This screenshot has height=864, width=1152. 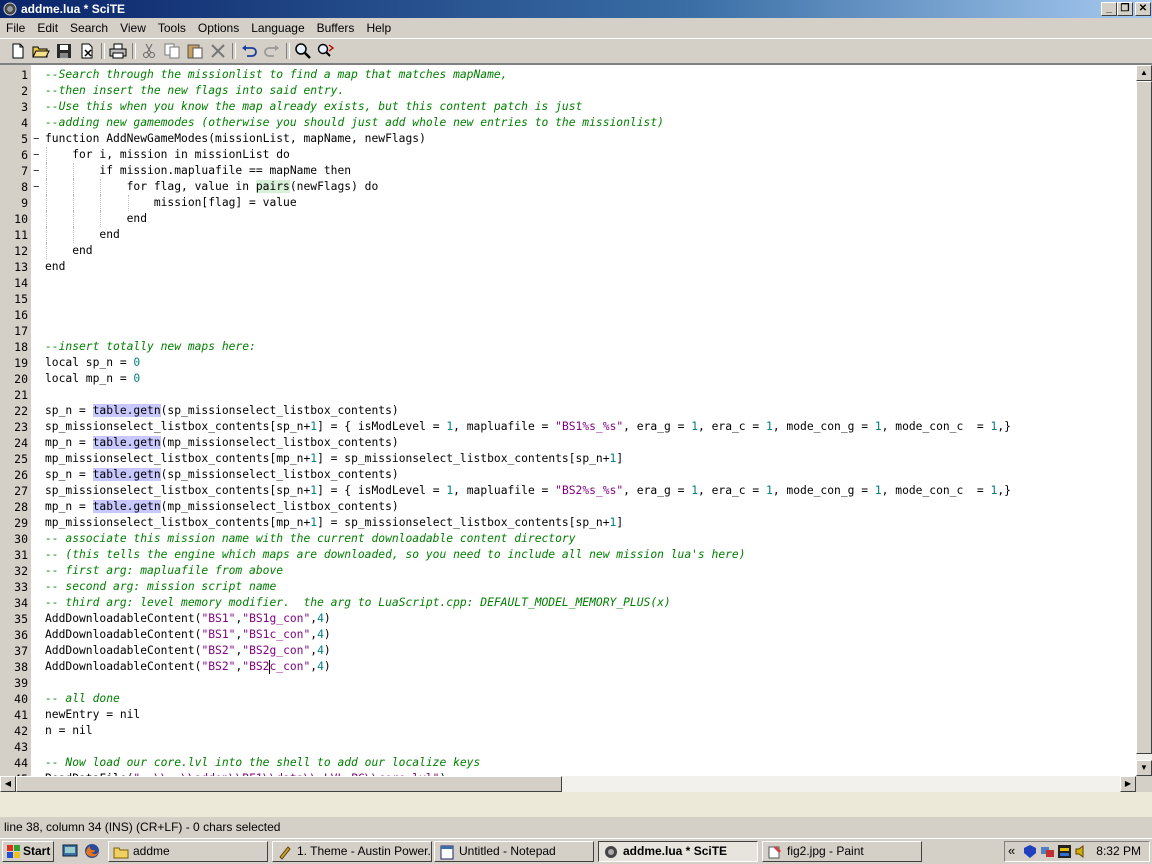 What do you see at coordinates (8, 784) in the screenshot?
I see `scroll-left-arrow-icon: ◀` at bounding box center [8, 784].